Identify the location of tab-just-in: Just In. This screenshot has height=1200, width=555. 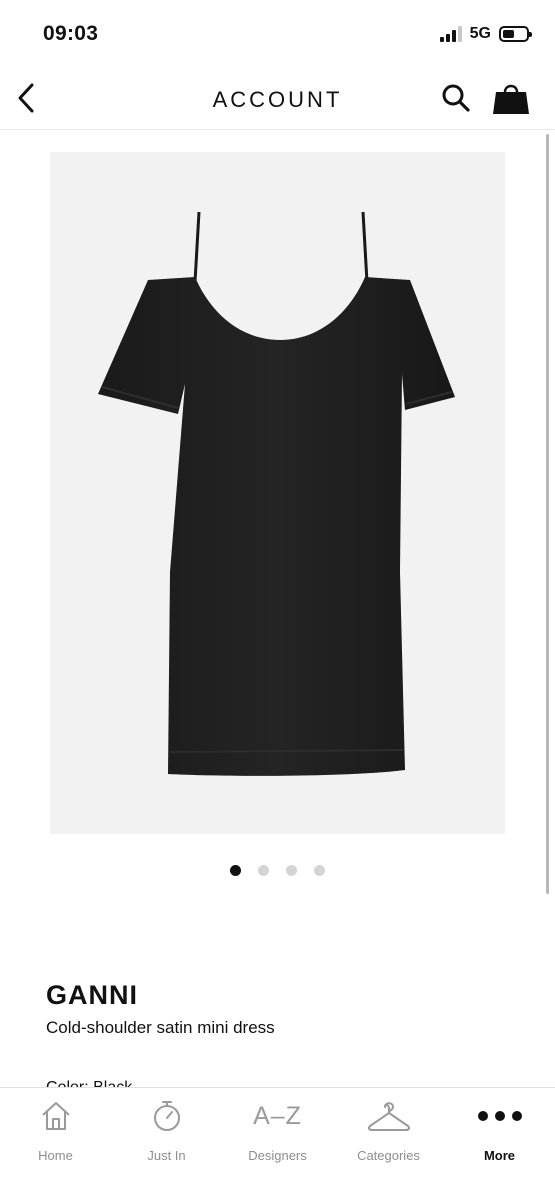
(166, 1133).